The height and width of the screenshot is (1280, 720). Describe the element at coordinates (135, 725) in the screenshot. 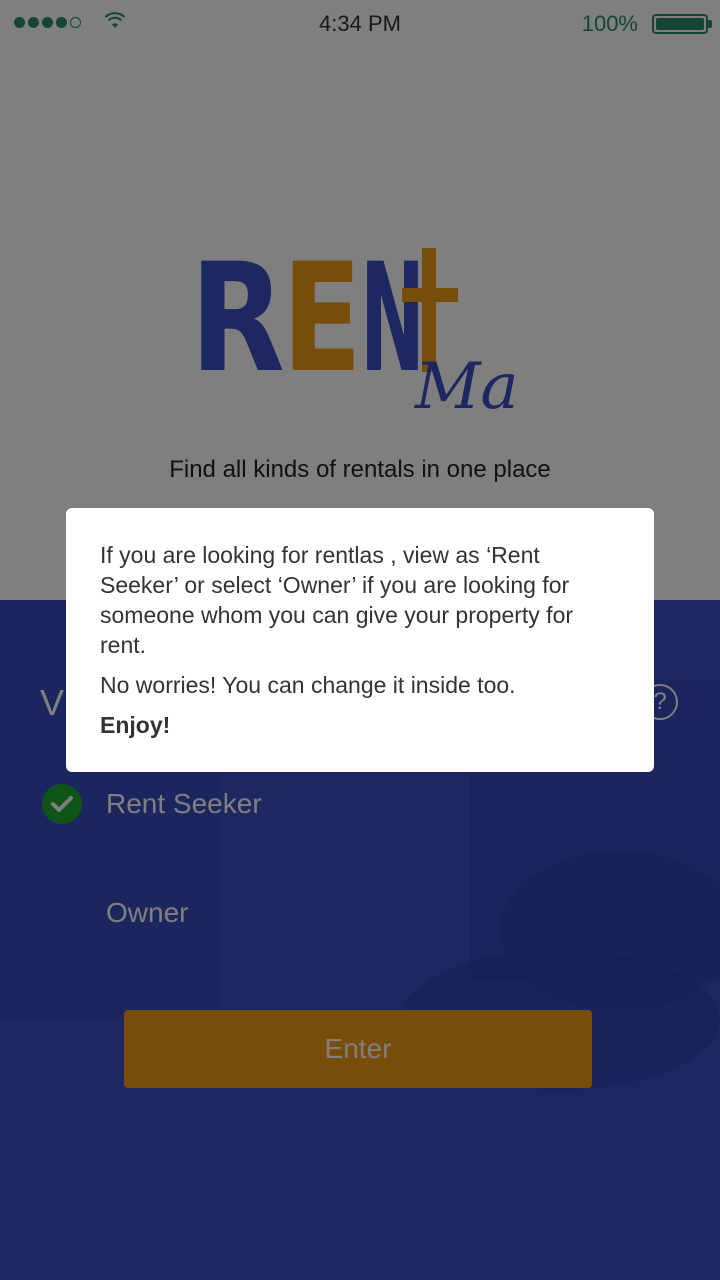

I see `dialog-enjoy: Enjoy!` at that location.